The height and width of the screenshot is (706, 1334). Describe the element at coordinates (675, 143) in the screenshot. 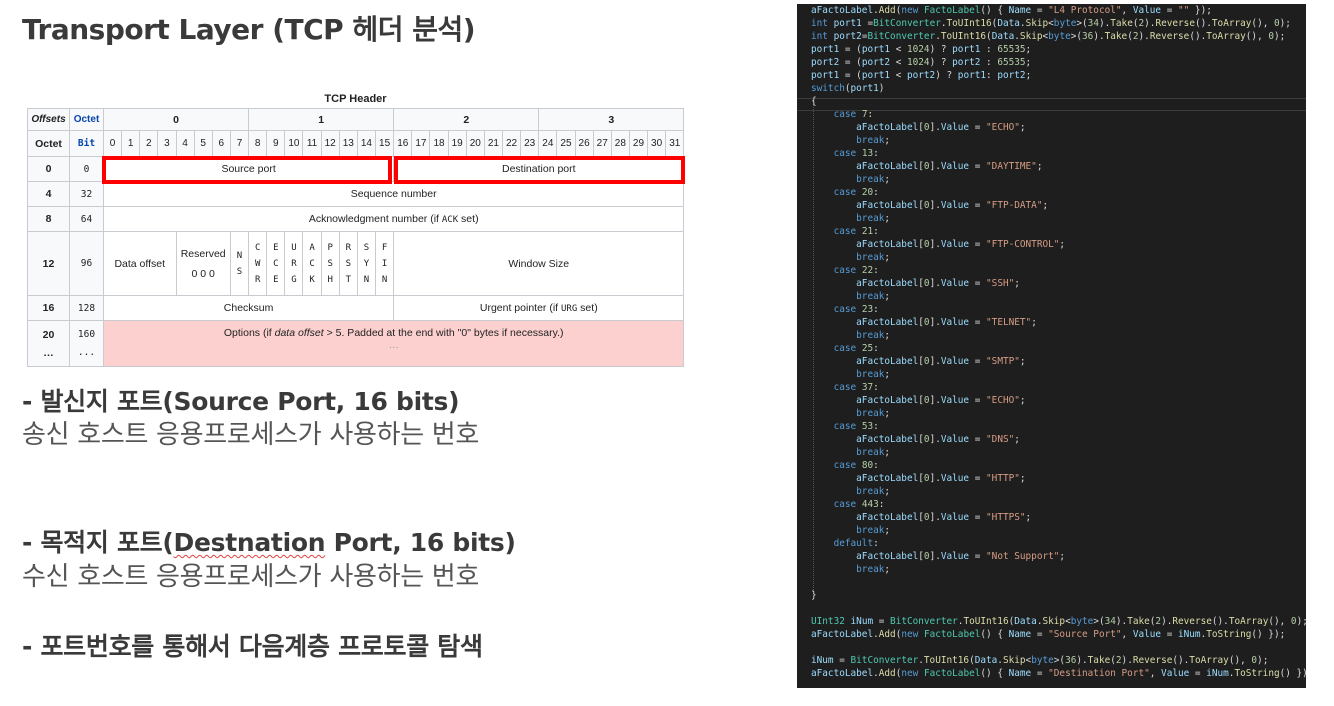

I see `bit-number: 31` at that location.